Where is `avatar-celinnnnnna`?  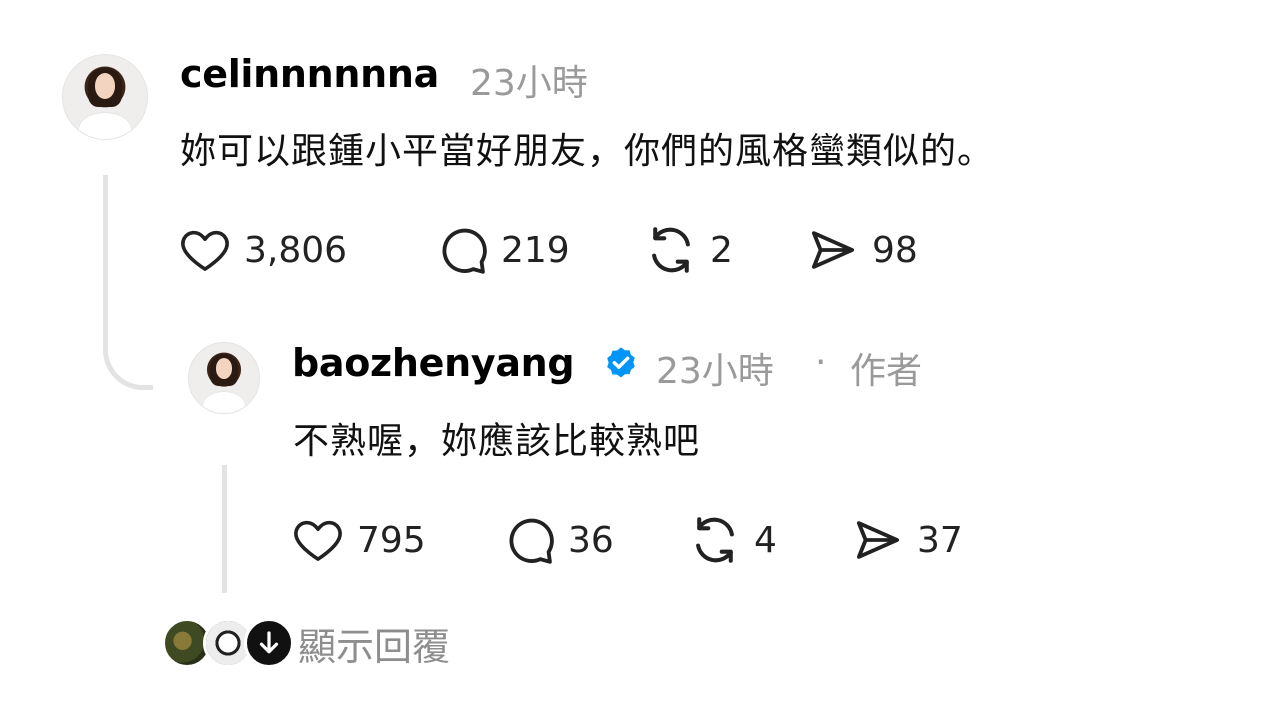 avatar-celinnnnnna is located at coordinates (105, 97).